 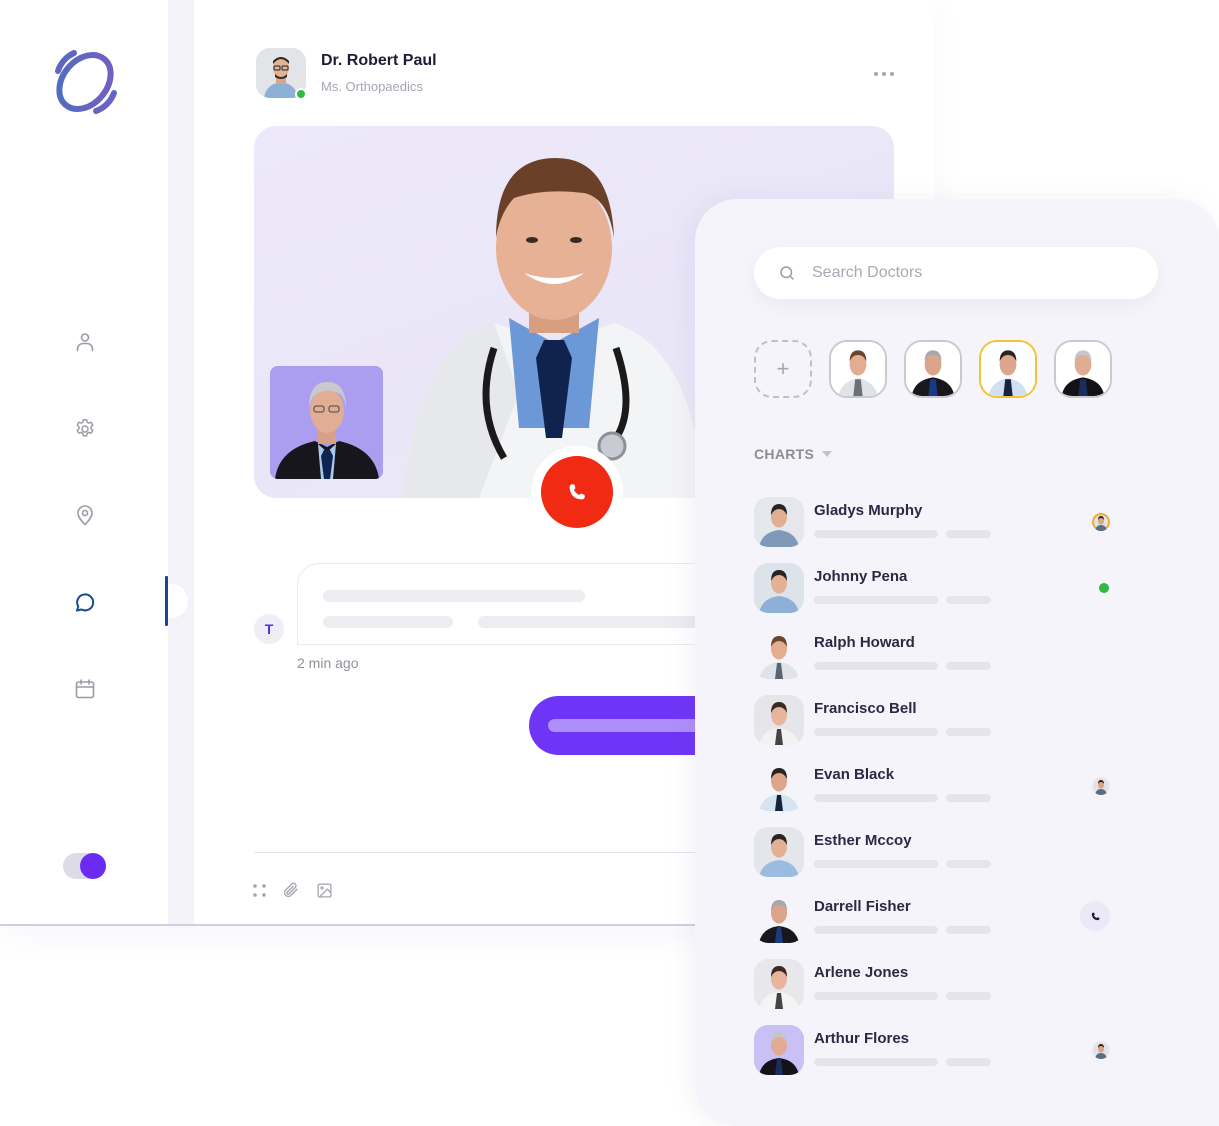 What do you see at coordinates (865, 708) in the screenshot?
I see `contact-name: Francisco Bell` at bounding box center [865, 708].